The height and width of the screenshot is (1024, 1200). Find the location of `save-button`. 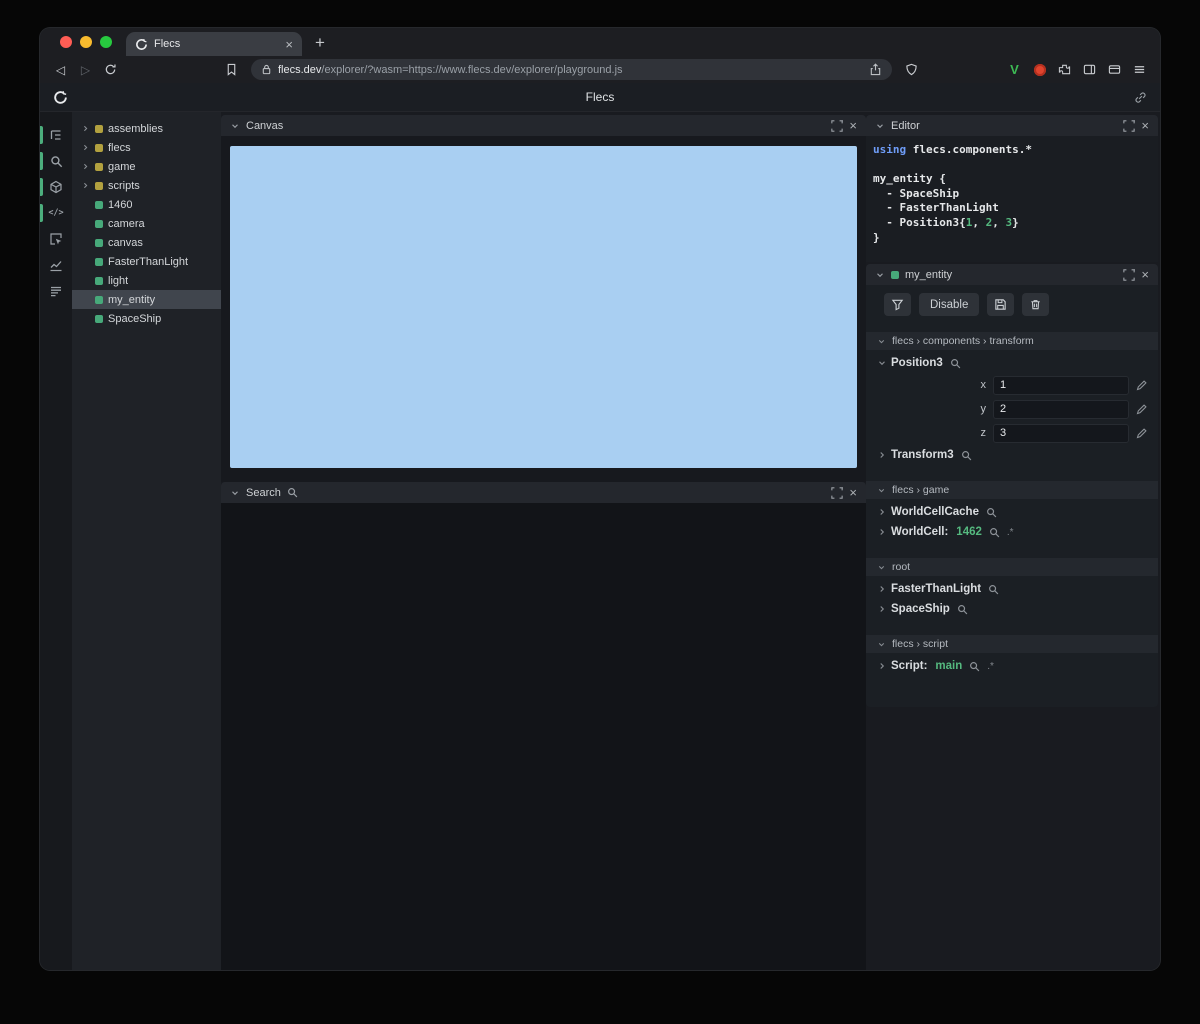

save-button is located at coordinates (1001, 304).